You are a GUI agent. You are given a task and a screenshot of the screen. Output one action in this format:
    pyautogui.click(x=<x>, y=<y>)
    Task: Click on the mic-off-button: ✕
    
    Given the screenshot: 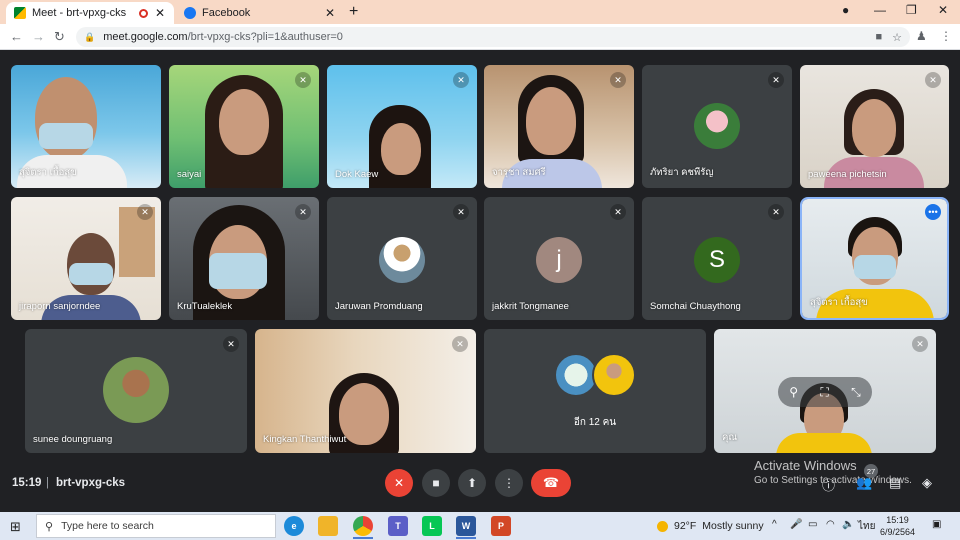 What is the action you would take?
    pyautogui.click(x=399, y=483)
    